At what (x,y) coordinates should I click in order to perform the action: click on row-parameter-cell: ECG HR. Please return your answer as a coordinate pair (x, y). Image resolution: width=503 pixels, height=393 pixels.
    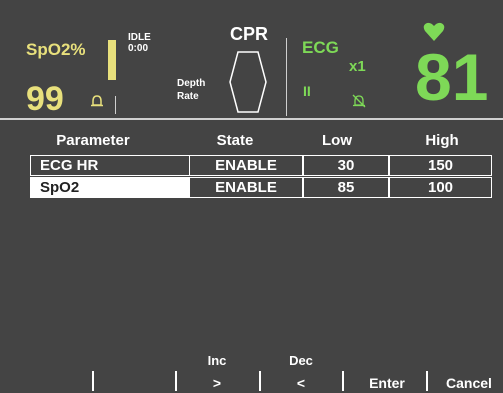
    Looking at the image, I should click on (110, 165).